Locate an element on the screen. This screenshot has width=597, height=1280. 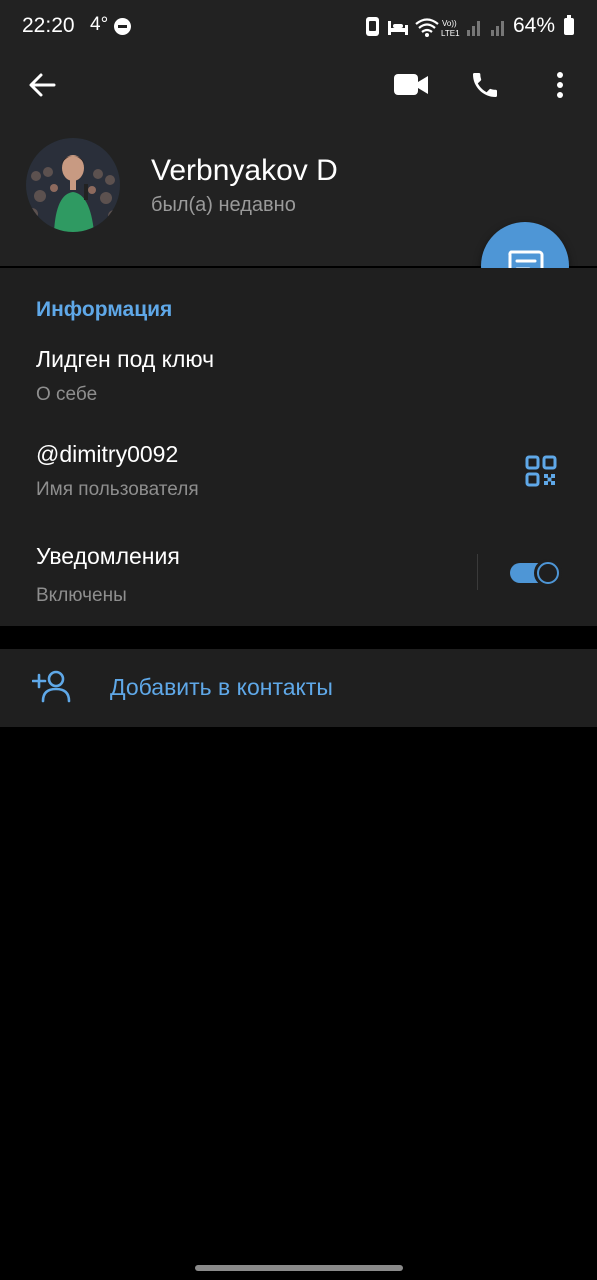
status-bar: 22:20 4° Vo)) LTE1 64% is located at coordinates (298, 28).